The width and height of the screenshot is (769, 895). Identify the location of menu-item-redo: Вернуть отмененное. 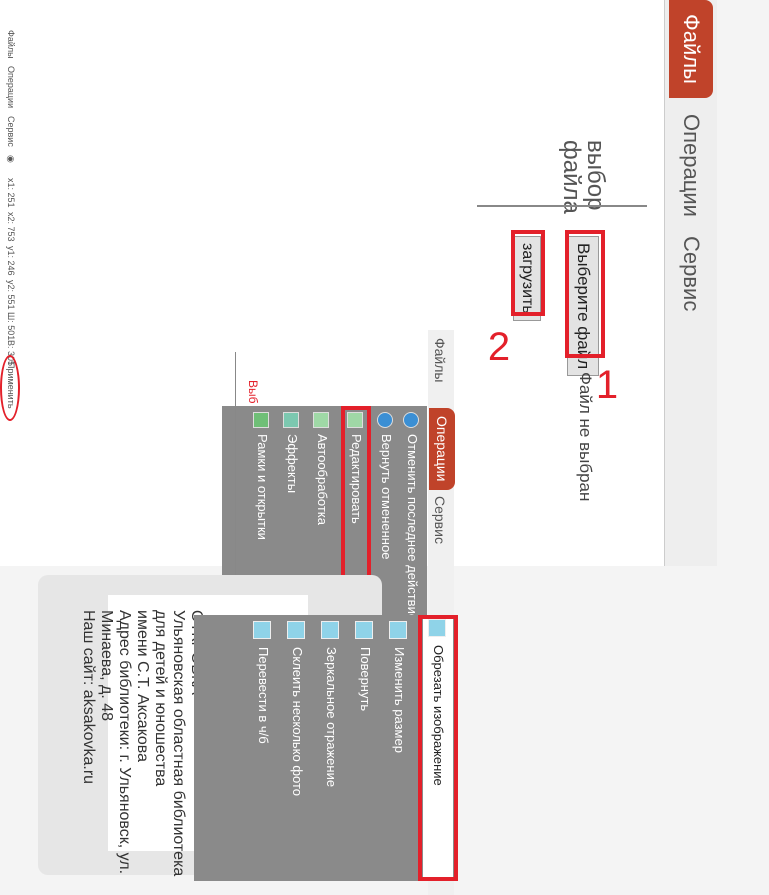
(386, 485).